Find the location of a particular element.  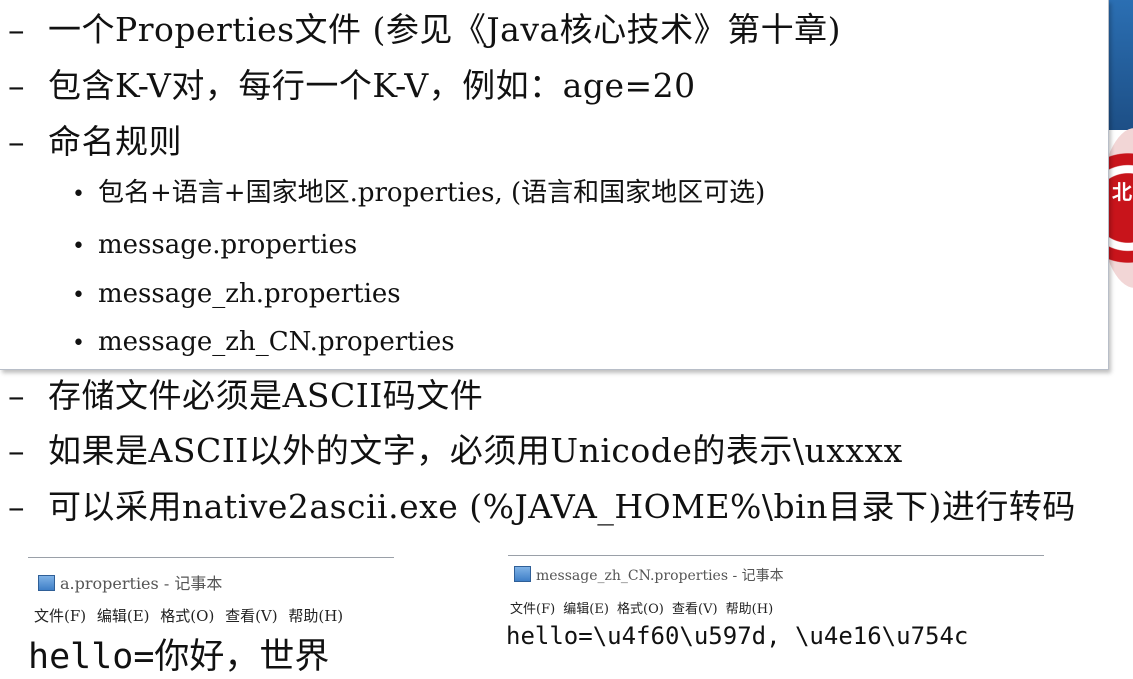

notepad-left-title: a.properties - 记事本 is located at coordinates (141, 583).